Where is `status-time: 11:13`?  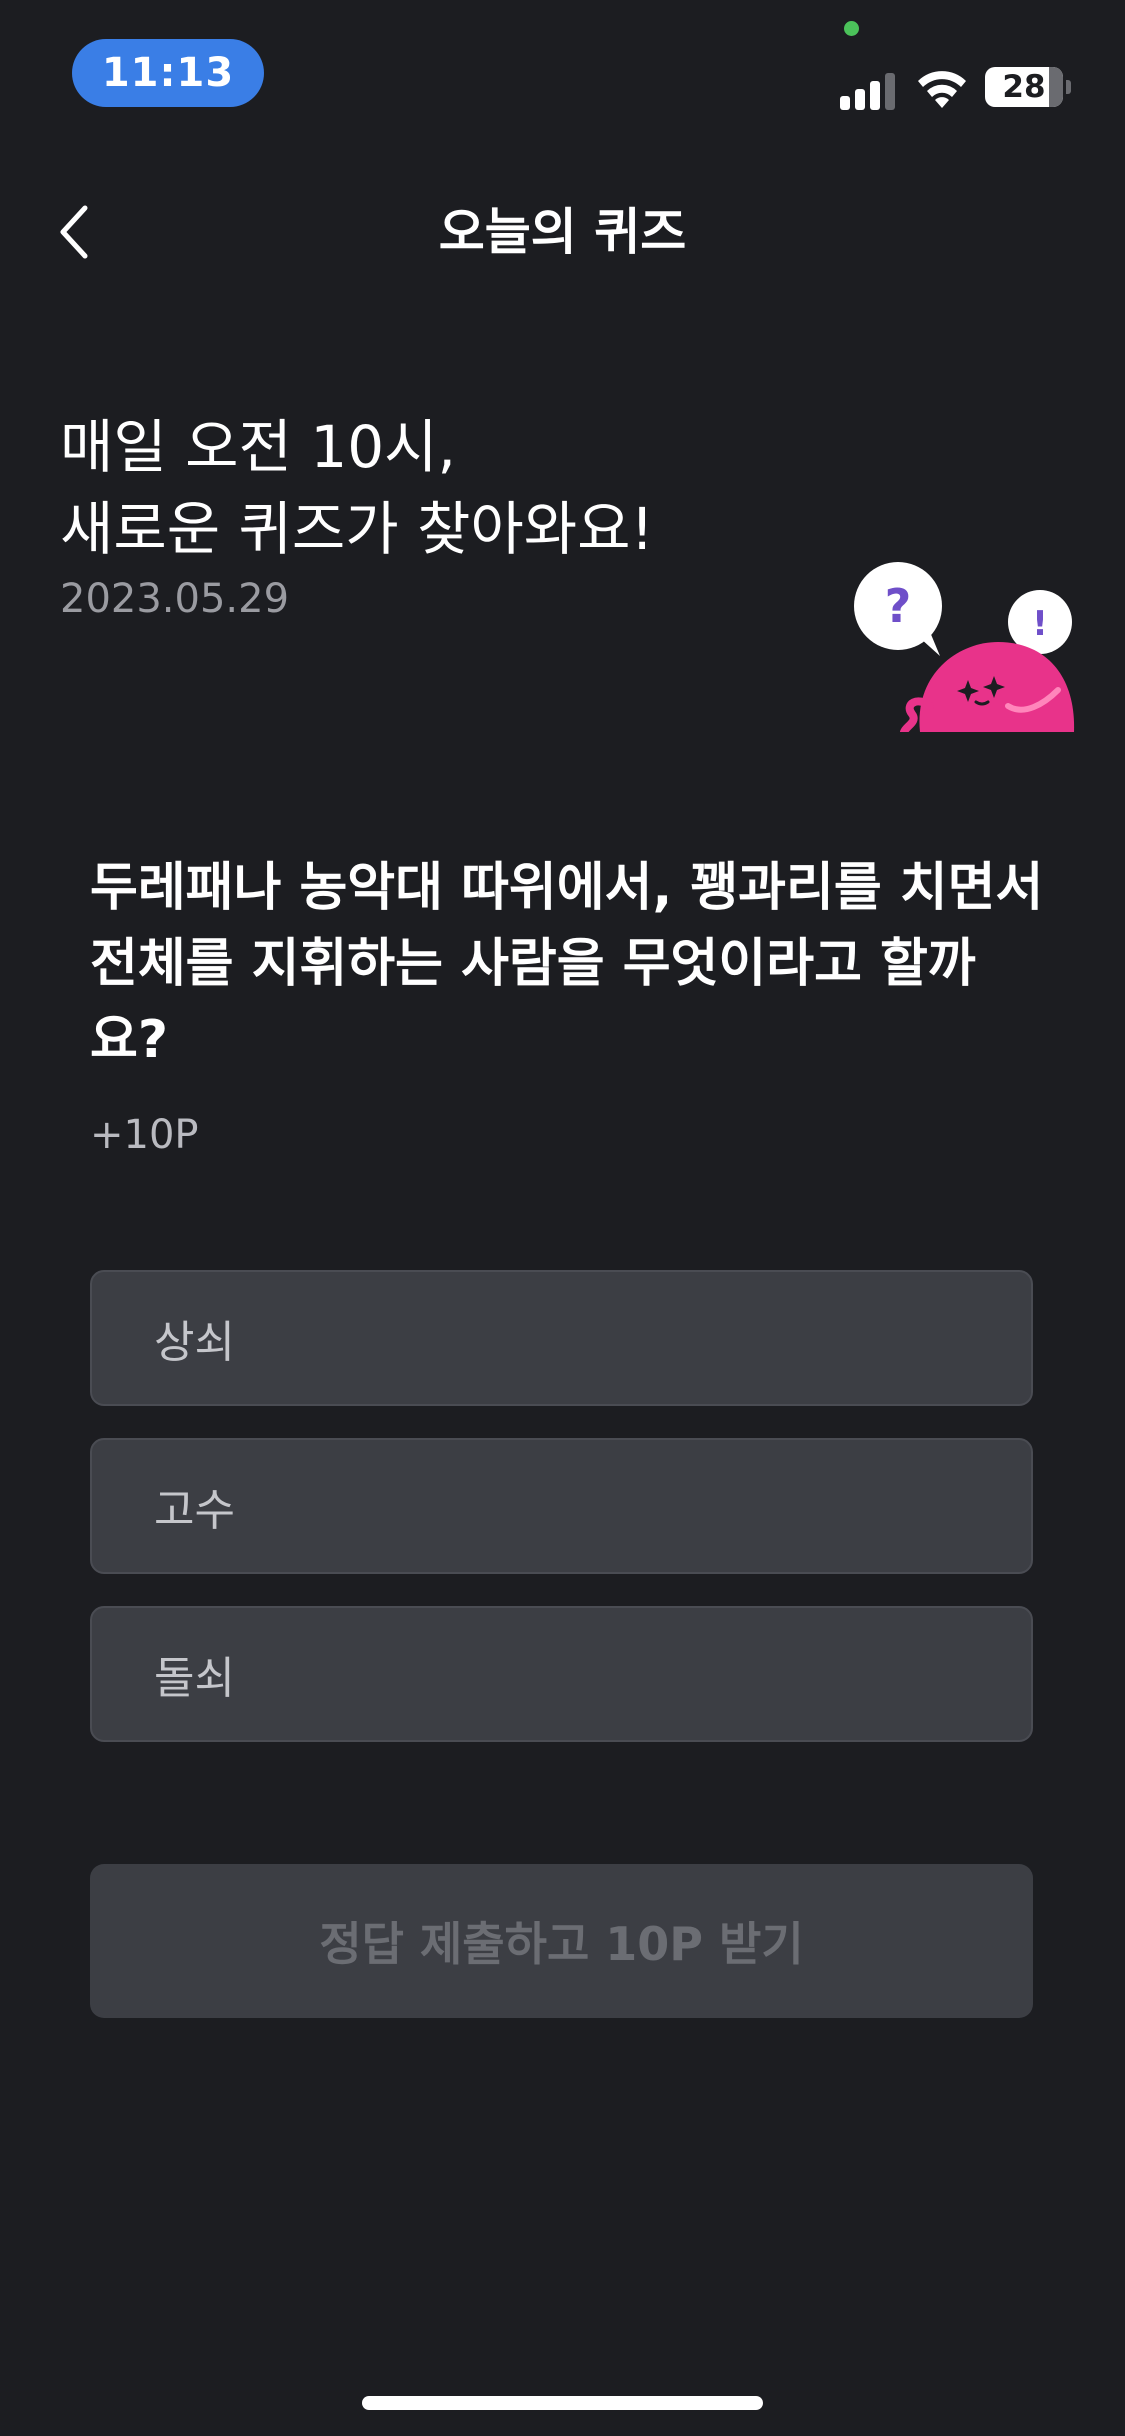 status-time: 11:13 is located at coordinates (168, 73).